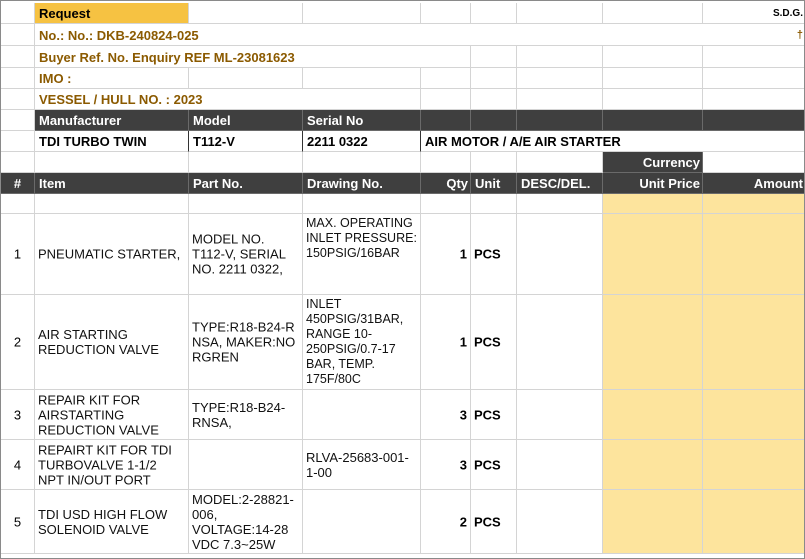 This screenshot has width=805, height=559. What do you see at coordinates (112, 342) in the screenshot?
I see `item-cell: AIR STARTING REDUCTION VALVE` at bounding box center [112, 342].